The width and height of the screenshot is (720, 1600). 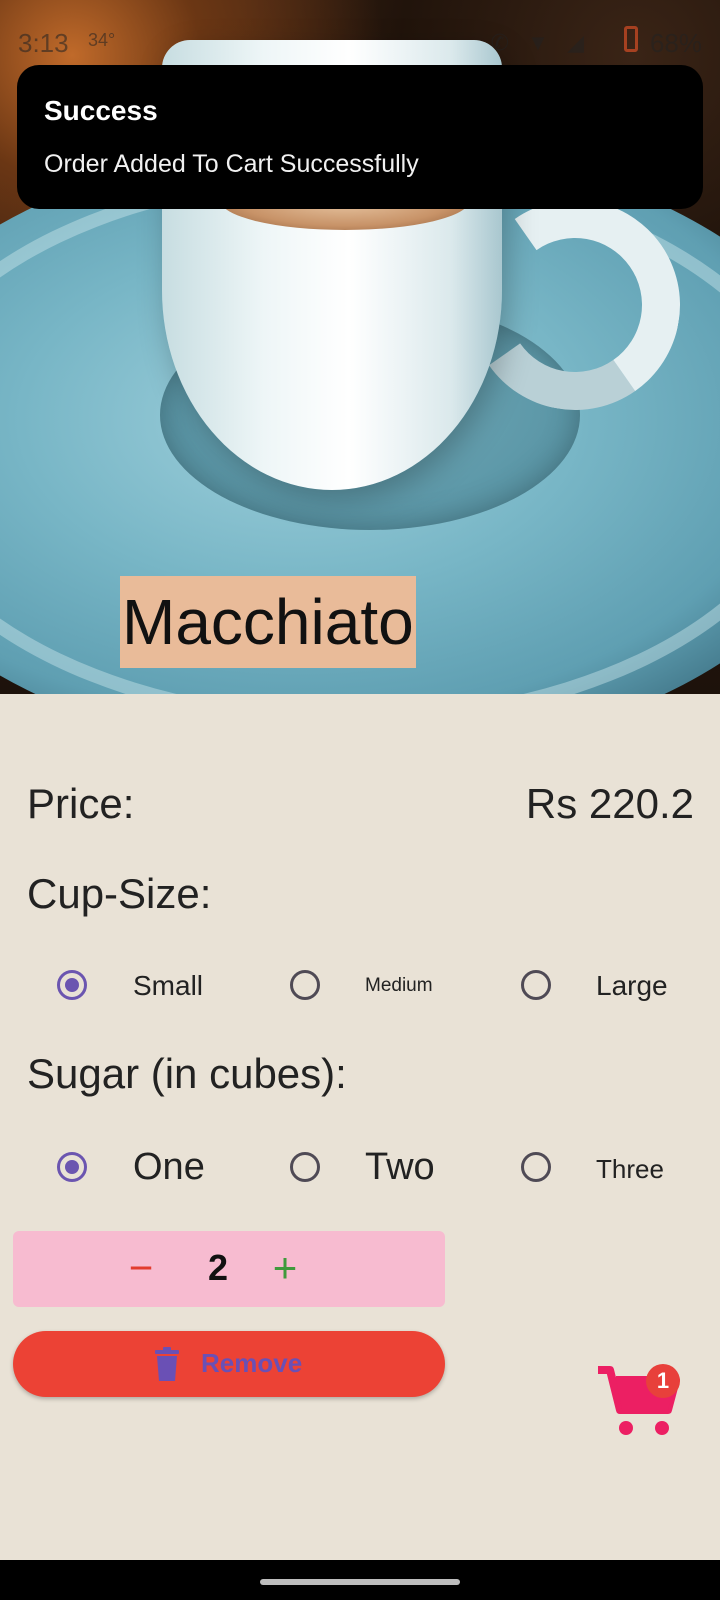 I want to click on sugar-two-radio, so click(x=305, y=1167).